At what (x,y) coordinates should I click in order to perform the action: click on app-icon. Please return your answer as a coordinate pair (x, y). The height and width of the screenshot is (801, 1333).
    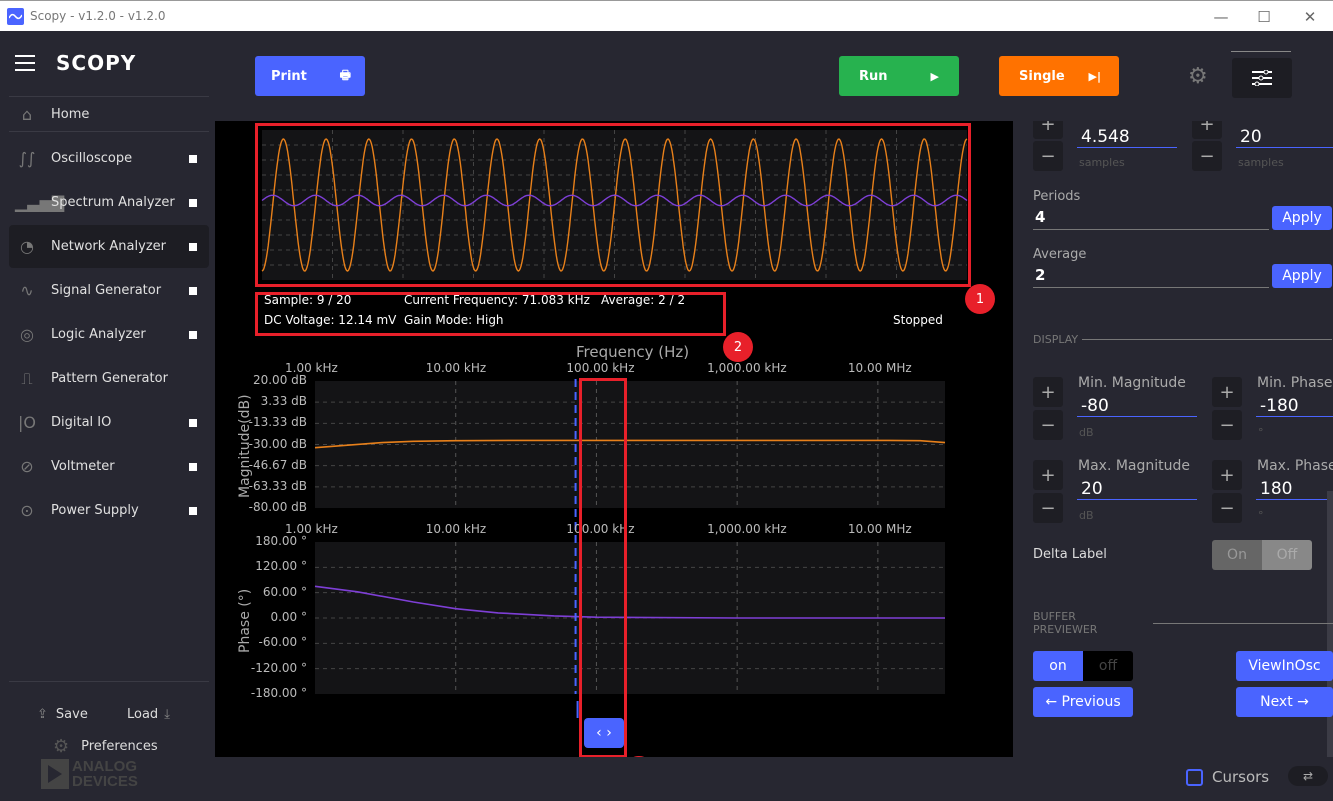
    Looking at the image, I should click on (15, 16).